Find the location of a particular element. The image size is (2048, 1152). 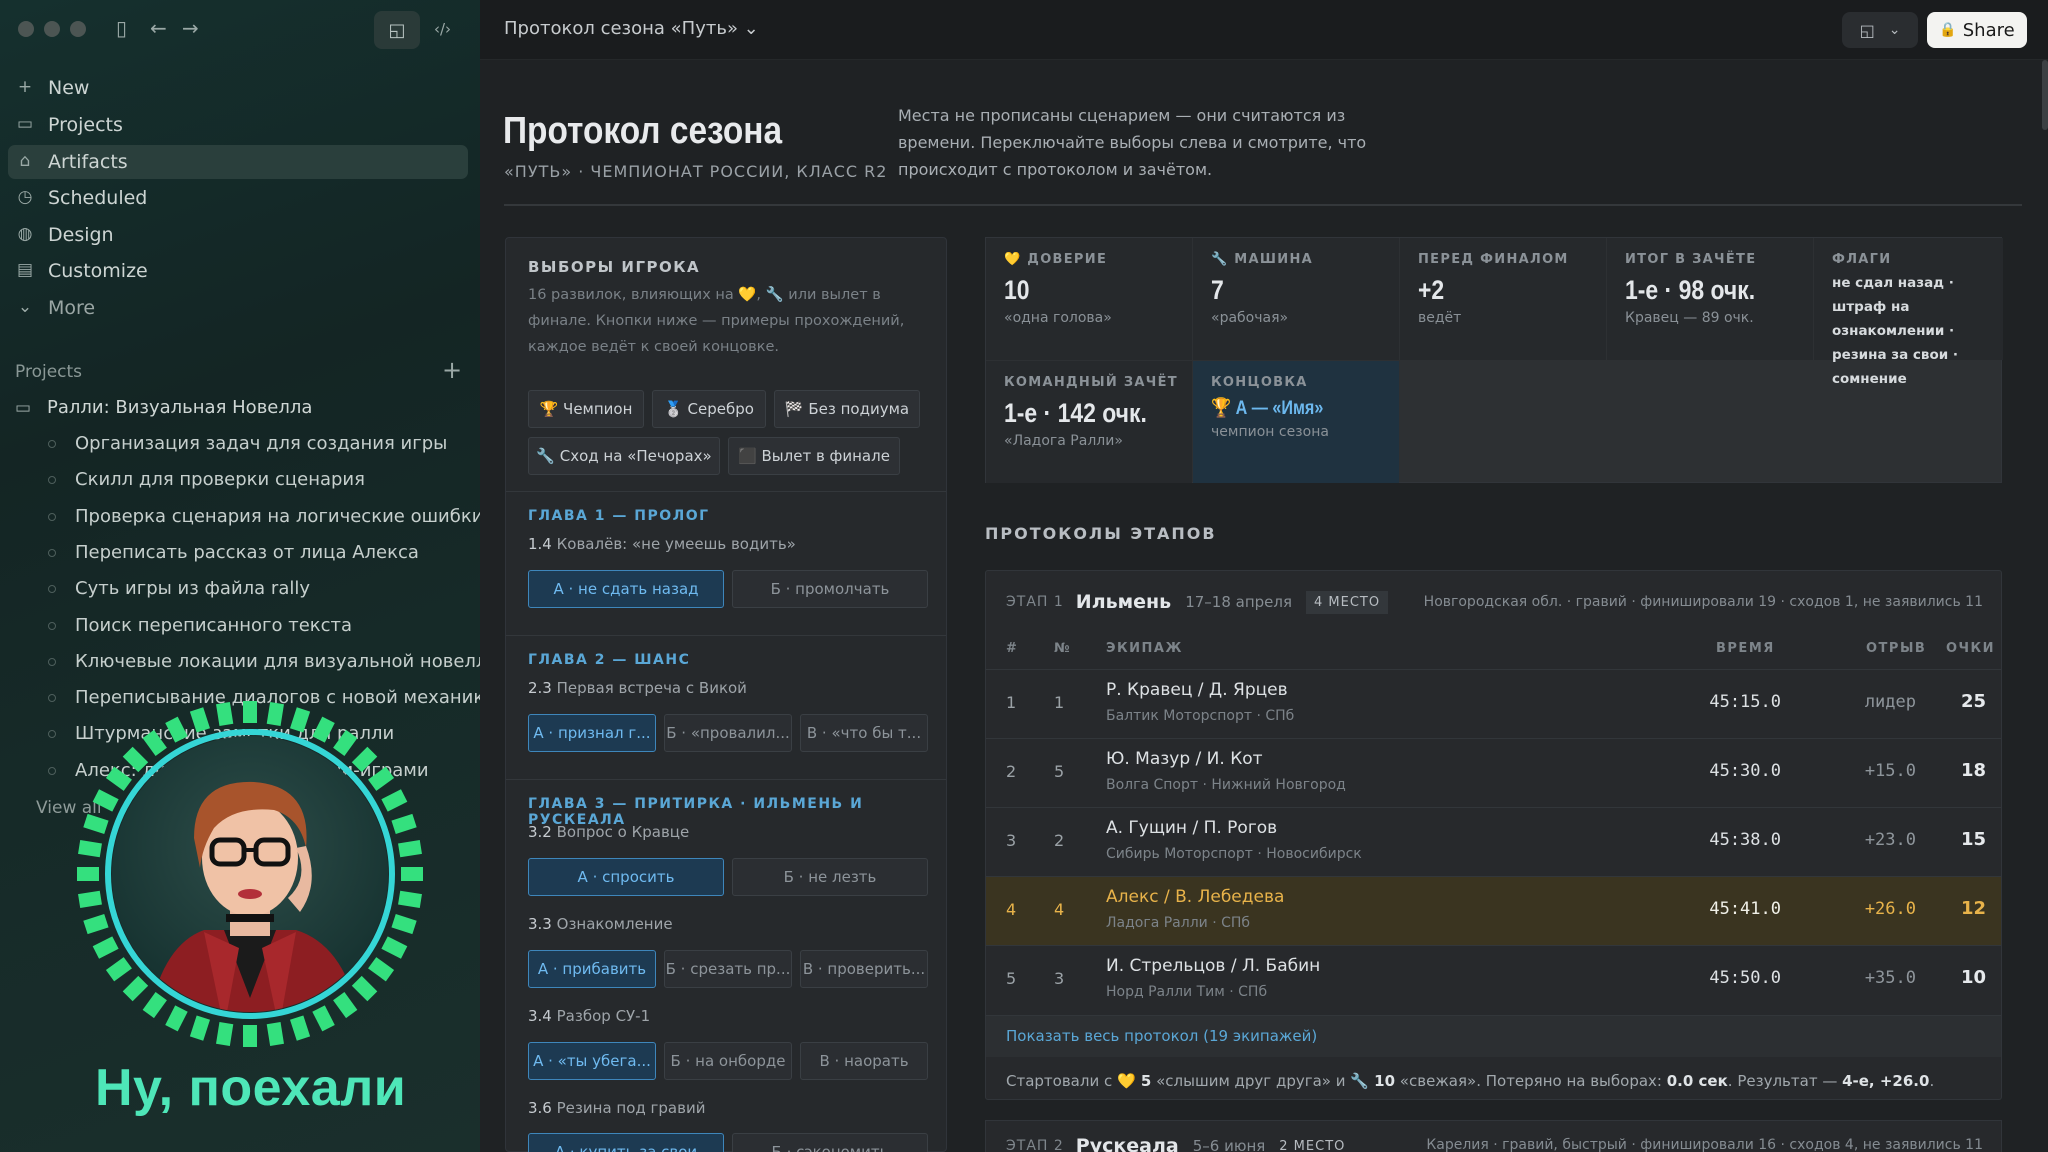

question-number: 3.2 is located at coordinates (540, 832).